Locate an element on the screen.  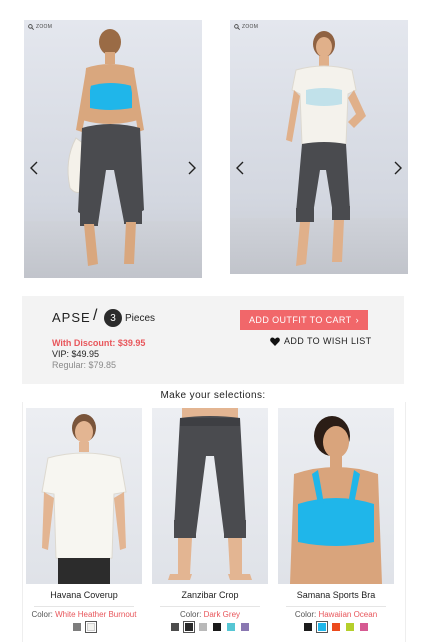
product-photo-crop-pants is located at coordinates (210, 494).